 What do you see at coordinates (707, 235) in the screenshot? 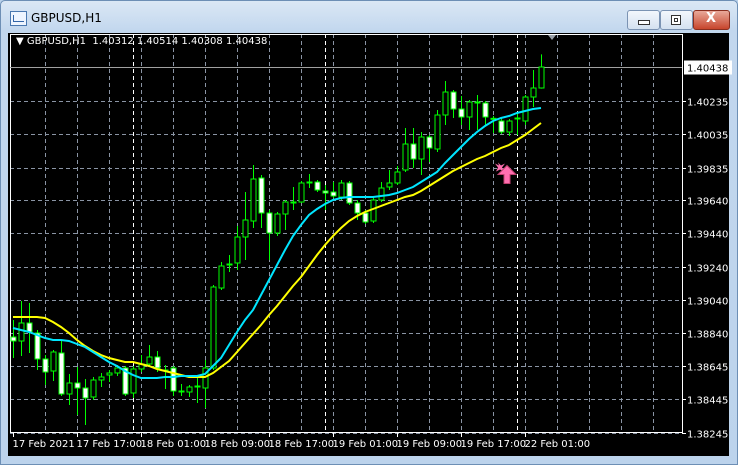
I see `price-tick-label: 1.39440` at bounding box center [707, 235].